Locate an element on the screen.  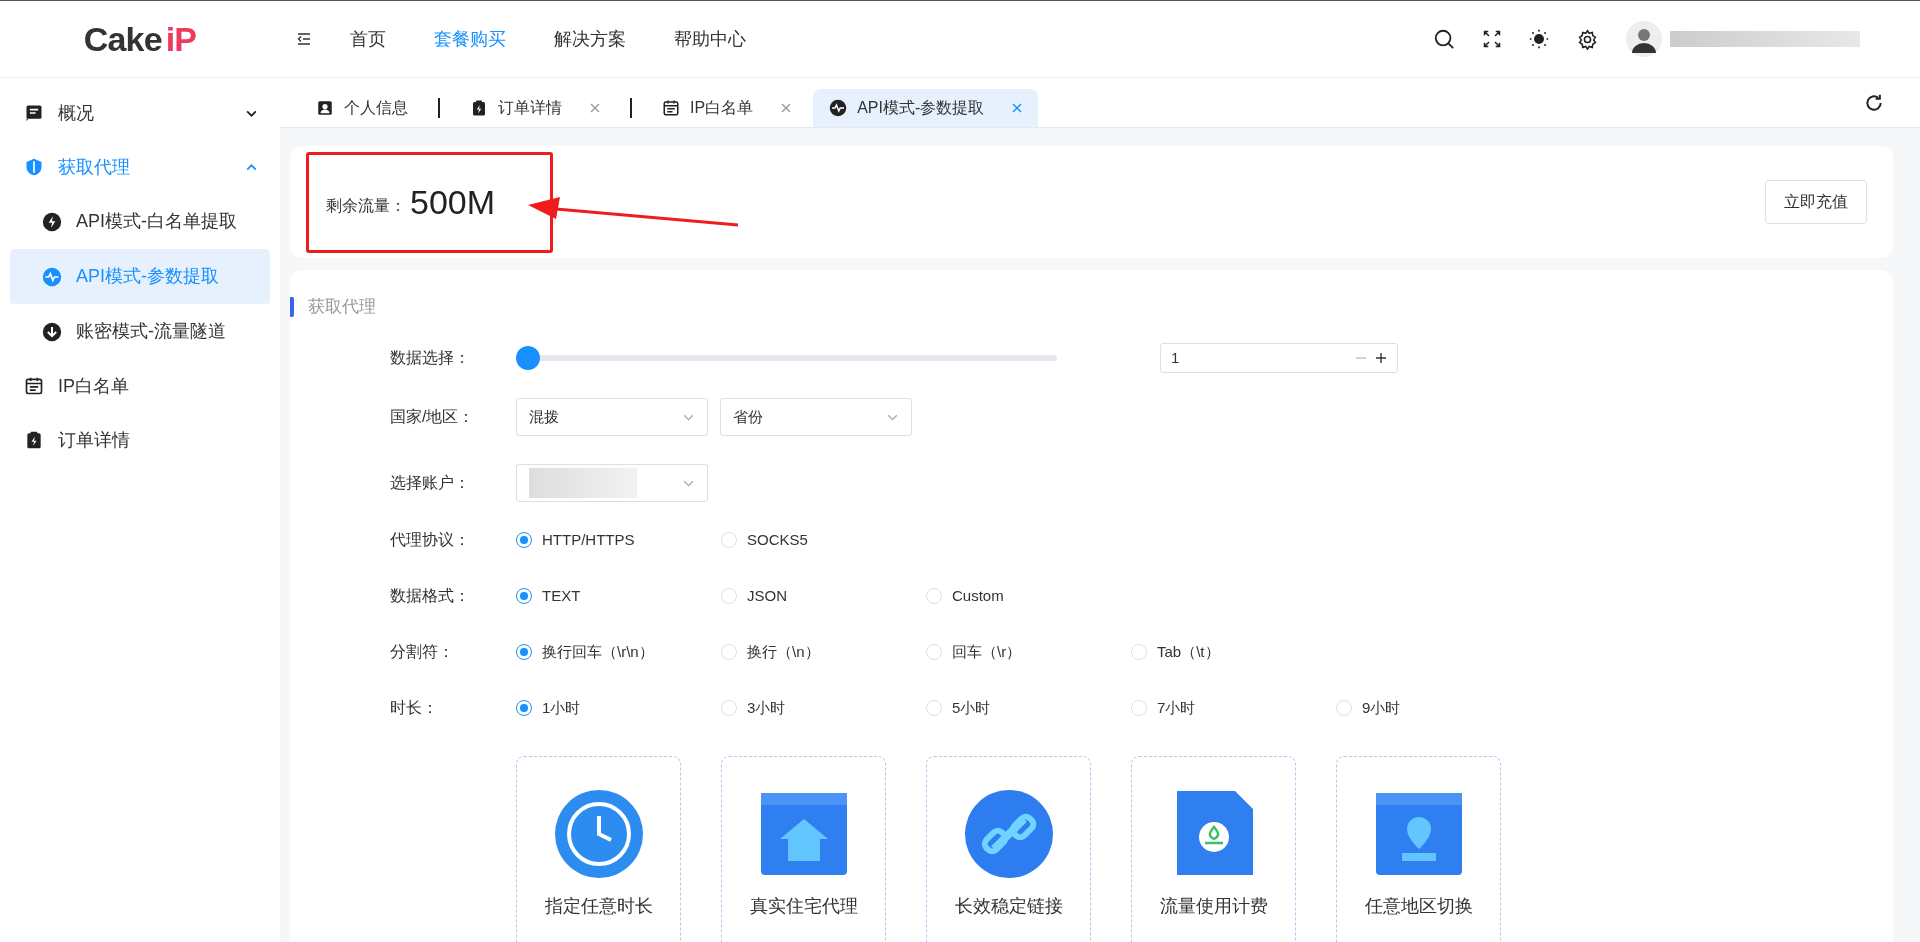
person-icon is located at coordinates (325, 108).